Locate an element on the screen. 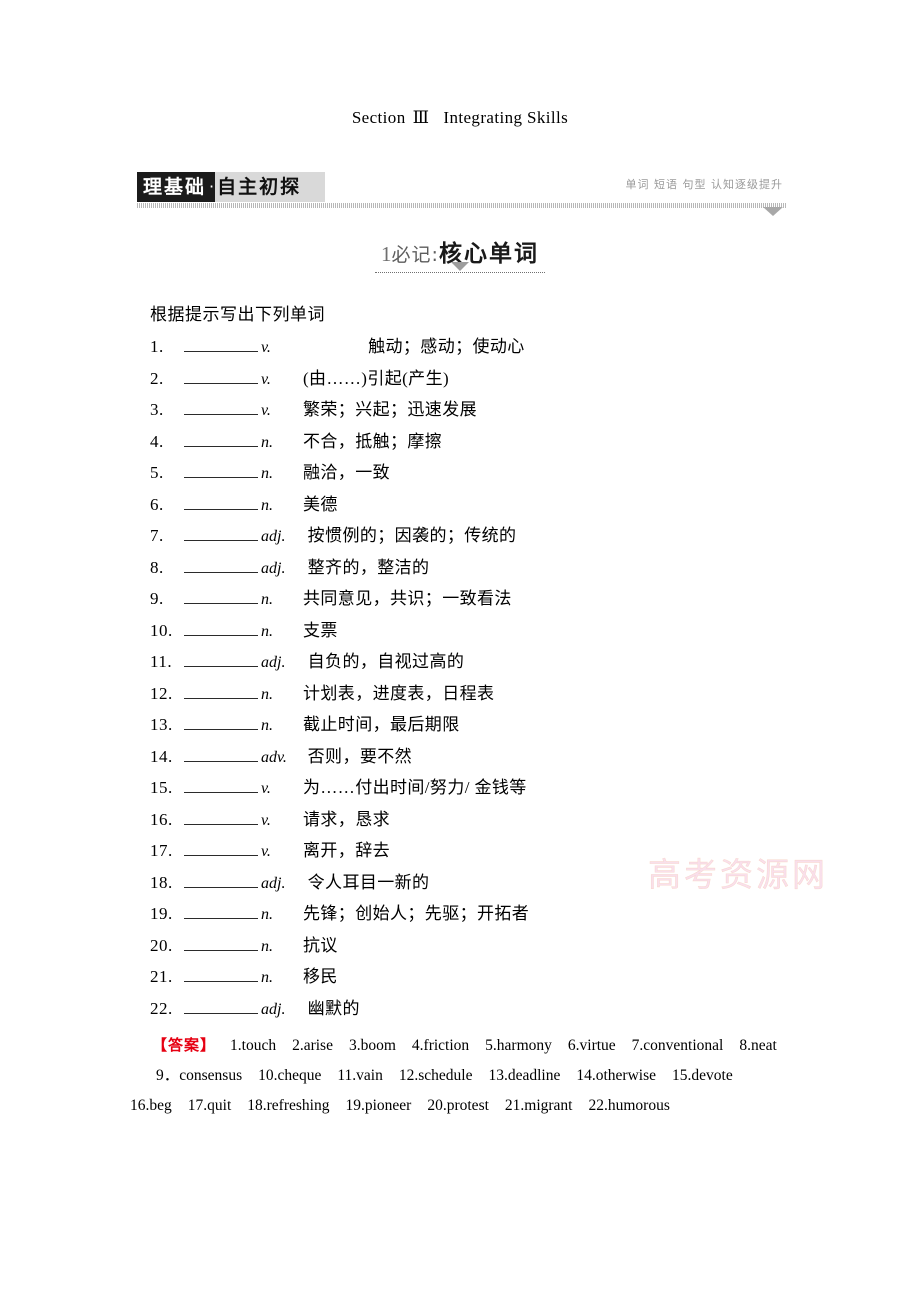 The width and height of the screenshot is (920, 1302). word-item-definition: 幽默的 is located at coordinates (331, 1008).